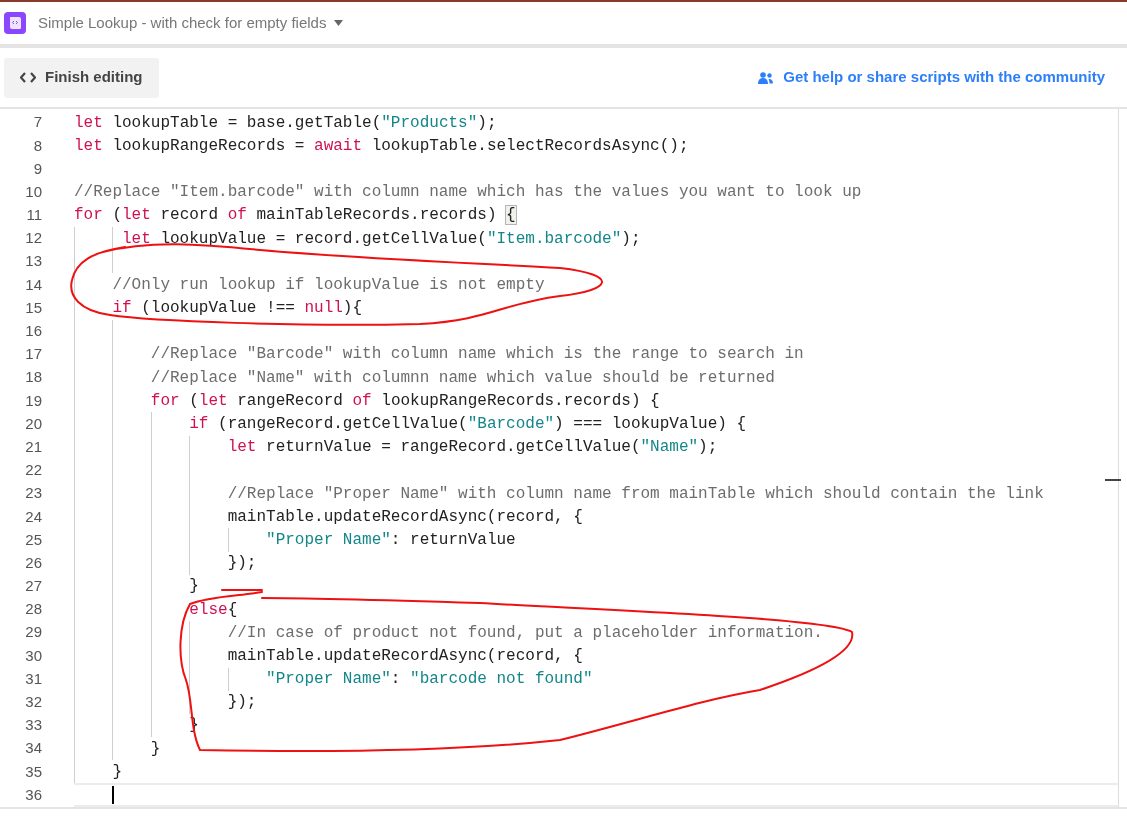 The height and width of the screenshot is (818, 1127). What do you see at coordinates (381, 146) in the screenshot?
I see `code-line: let lookupRangeRecords = await lookupTable.selectRecordsAsync();` at bounding box center [381, 146].